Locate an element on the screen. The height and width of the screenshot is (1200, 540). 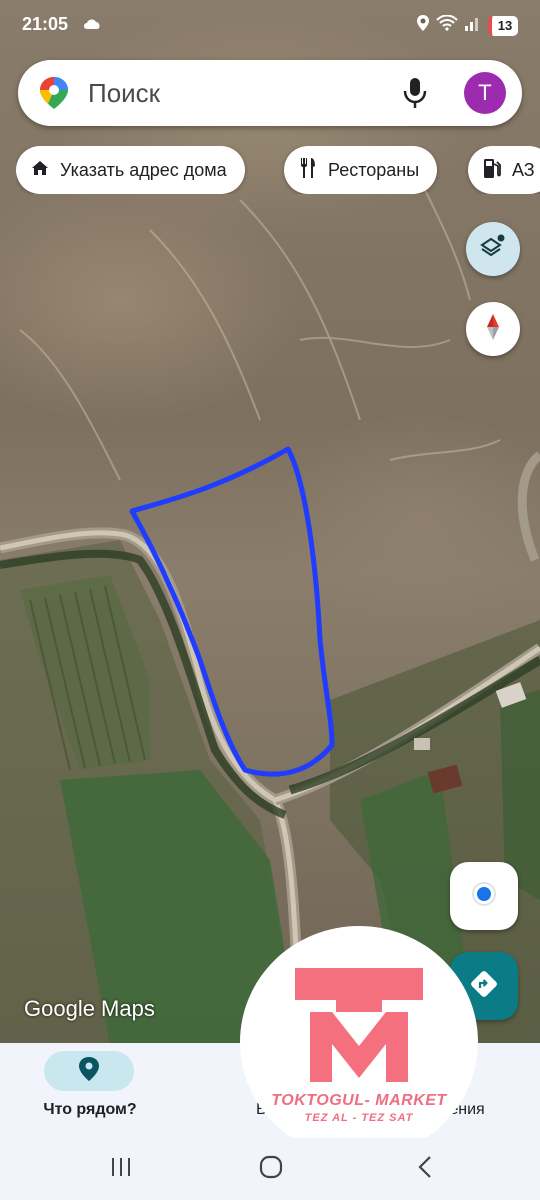
chip-label: Рестораны is located at coordinates (374, 169).